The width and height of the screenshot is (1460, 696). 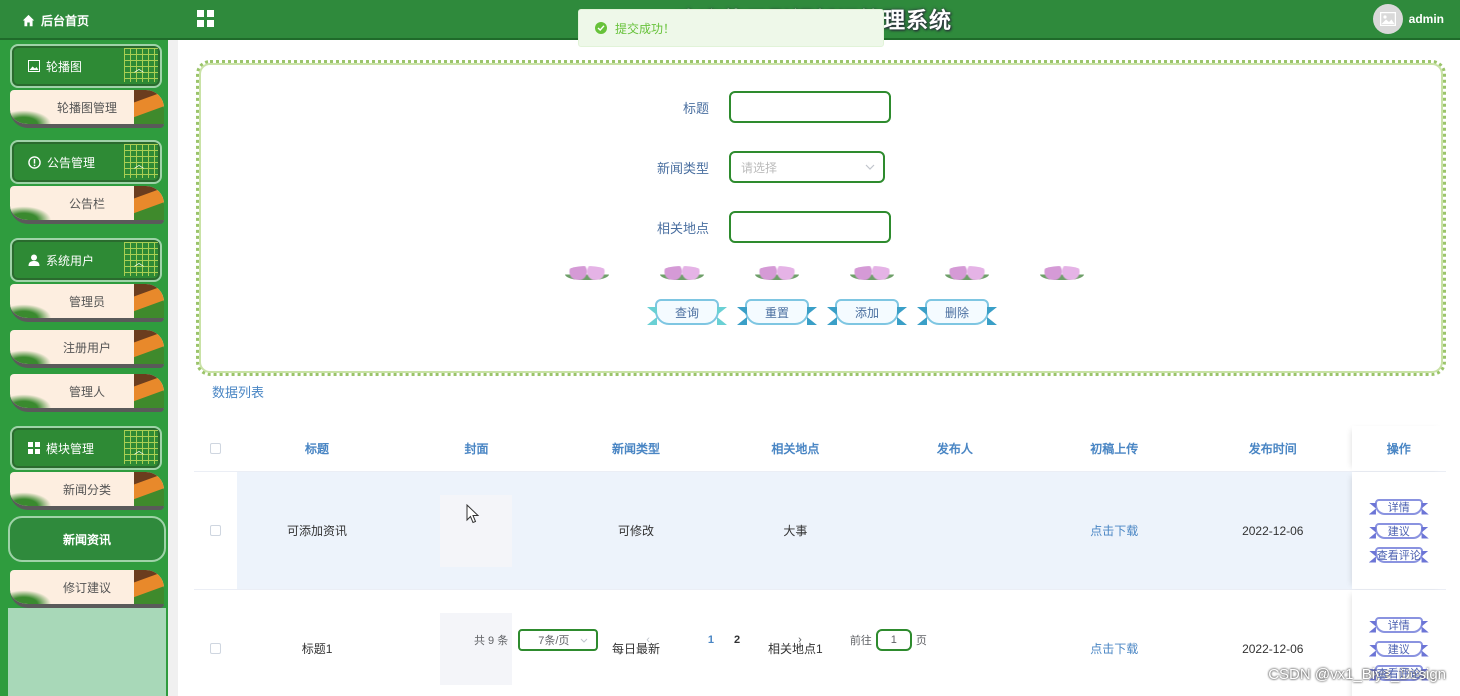 I want to click on col-news-type: 新闻类型, so click(x=635, y=449).